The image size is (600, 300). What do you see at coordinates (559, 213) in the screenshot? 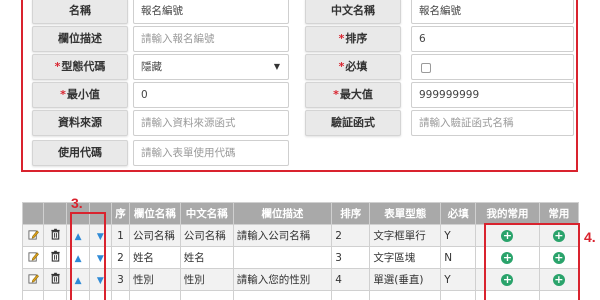
I see `header-favorites: 常用` at bounding box center [559, 213].